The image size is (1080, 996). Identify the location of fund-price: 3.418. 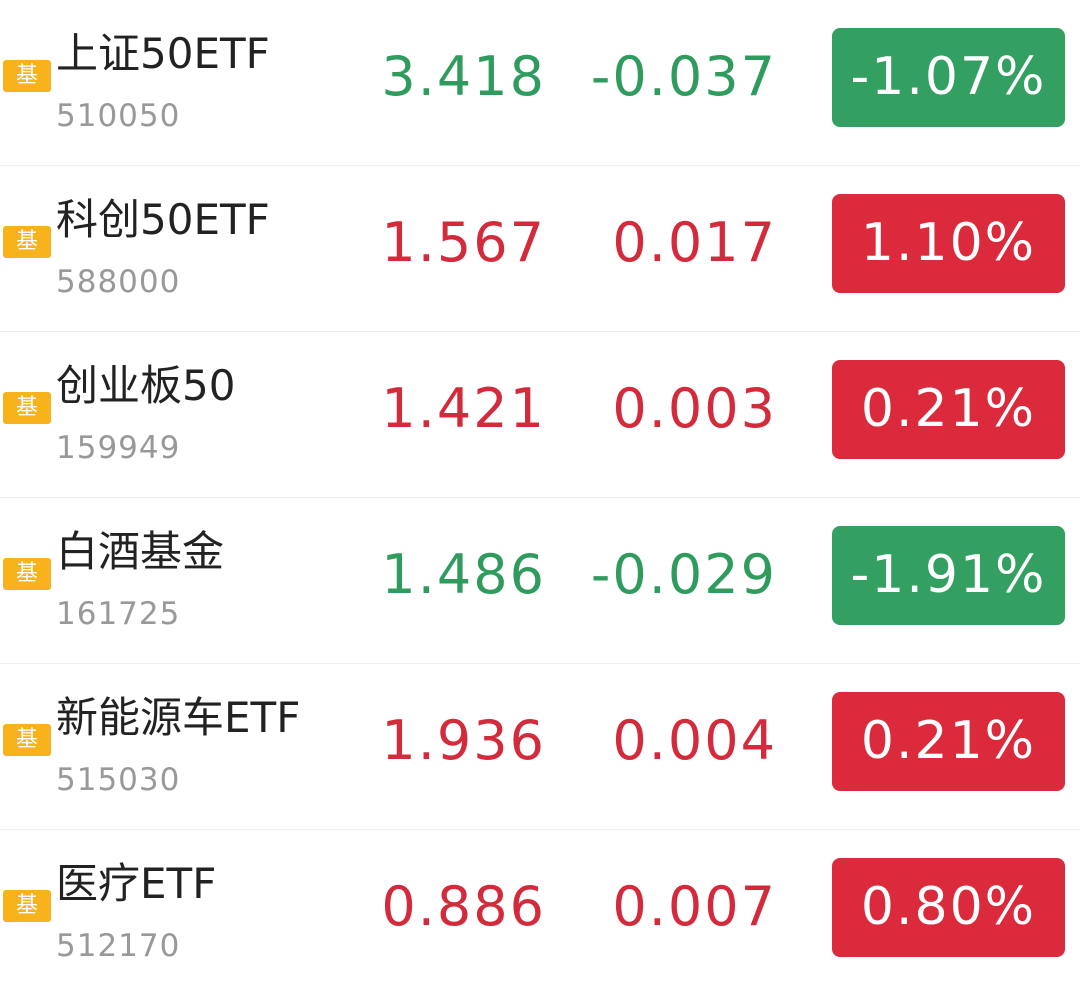
(463, 76).